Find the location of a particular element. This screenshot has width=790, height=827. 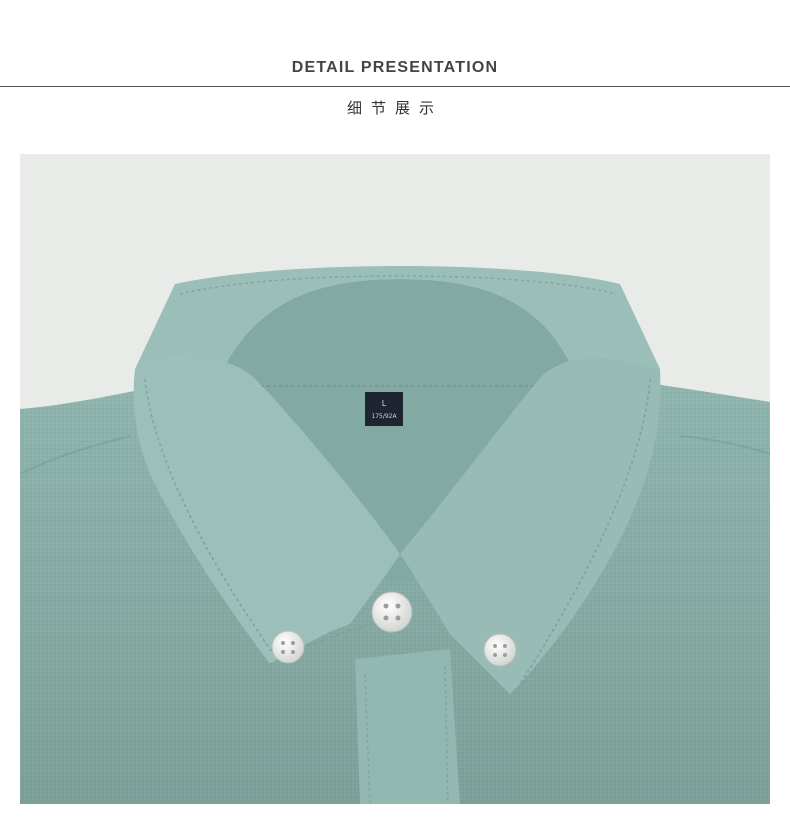

size-label-subtext: 175/92A is located at coordinates (384, 416).